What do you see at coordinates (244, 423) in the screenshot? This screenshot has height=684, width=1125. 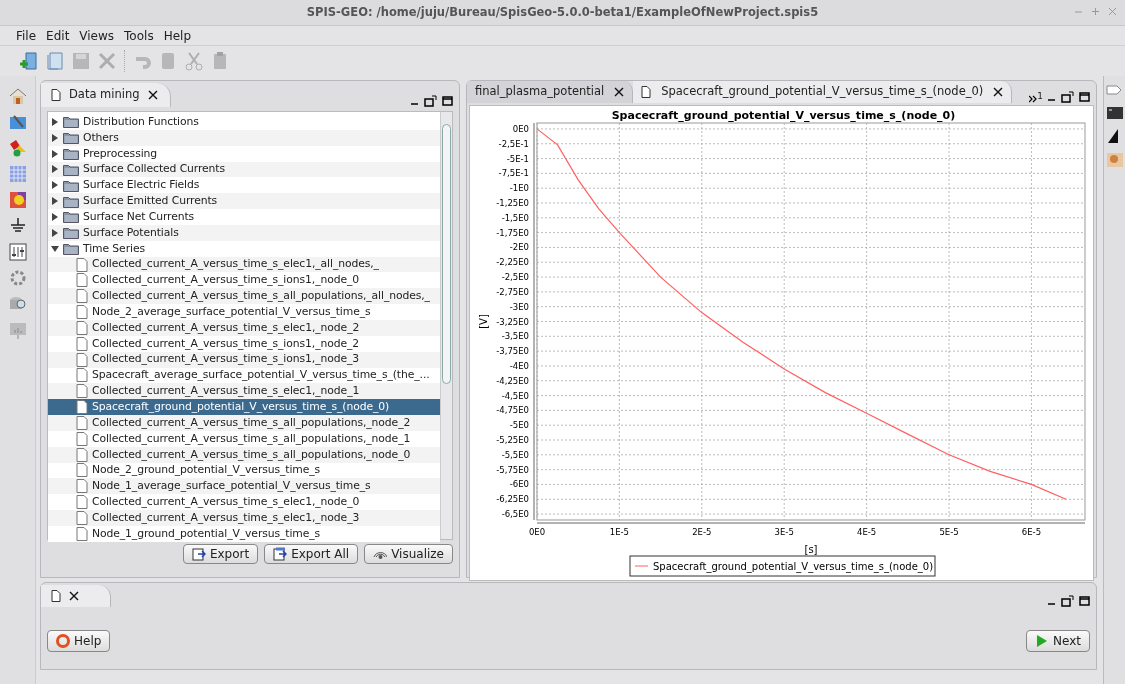 I see `tree-item: Collected_current_A_versus_time_s_all_populations,_node_2` at bounding box center [244, 423].